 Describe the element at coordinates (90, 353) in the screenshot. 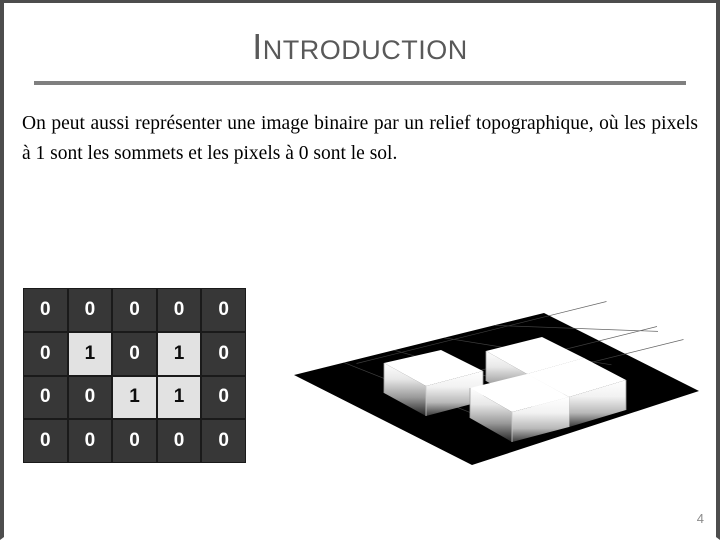

I see `matrix-cell-r1c1: 1` at that location.